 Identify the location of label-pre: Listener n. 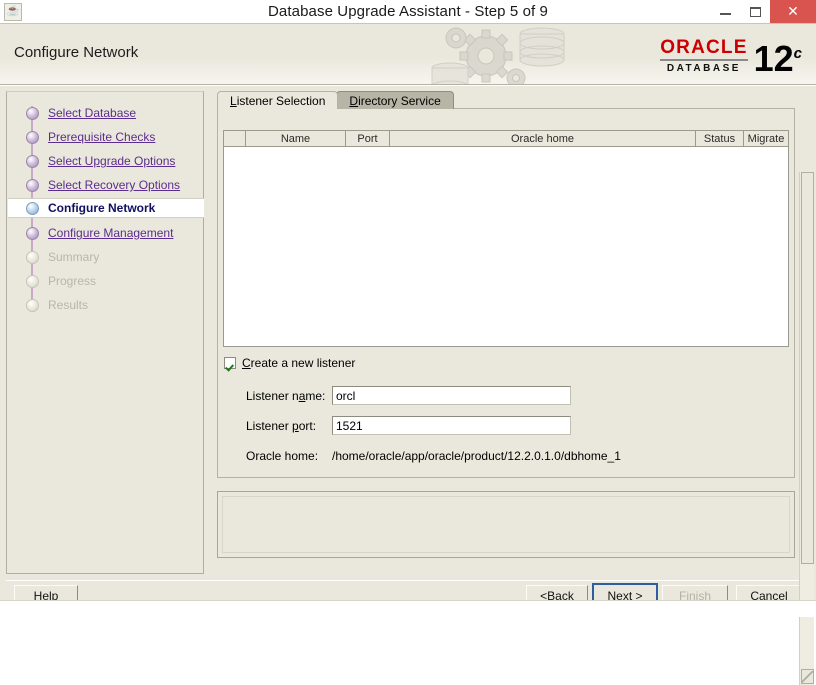
(272, 395).